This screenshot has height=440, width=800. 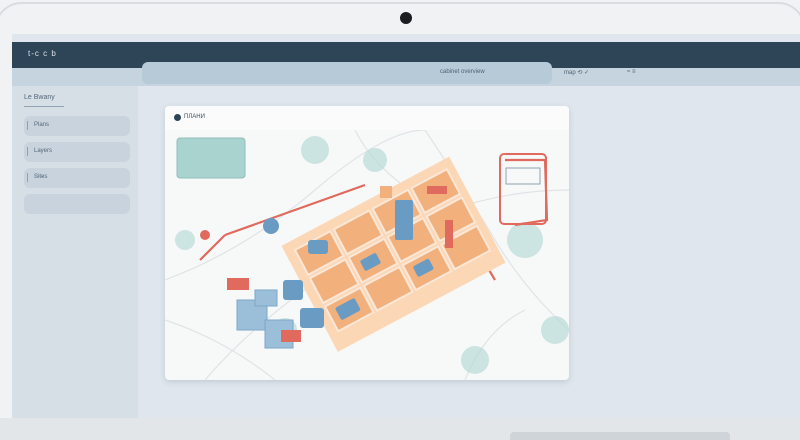 What do you see at coordinates (42, 53) in the screenshot?
I see `app-brand: t-c c b` at bounding box center [42, 53].